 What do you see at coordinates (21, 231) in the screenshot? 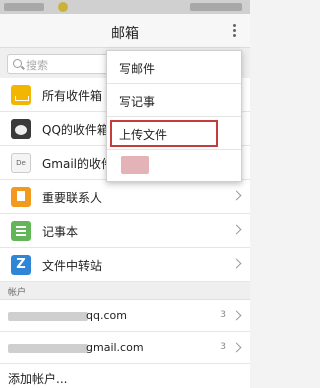
I see `notepad-icon` at bounding box center [21, 231].